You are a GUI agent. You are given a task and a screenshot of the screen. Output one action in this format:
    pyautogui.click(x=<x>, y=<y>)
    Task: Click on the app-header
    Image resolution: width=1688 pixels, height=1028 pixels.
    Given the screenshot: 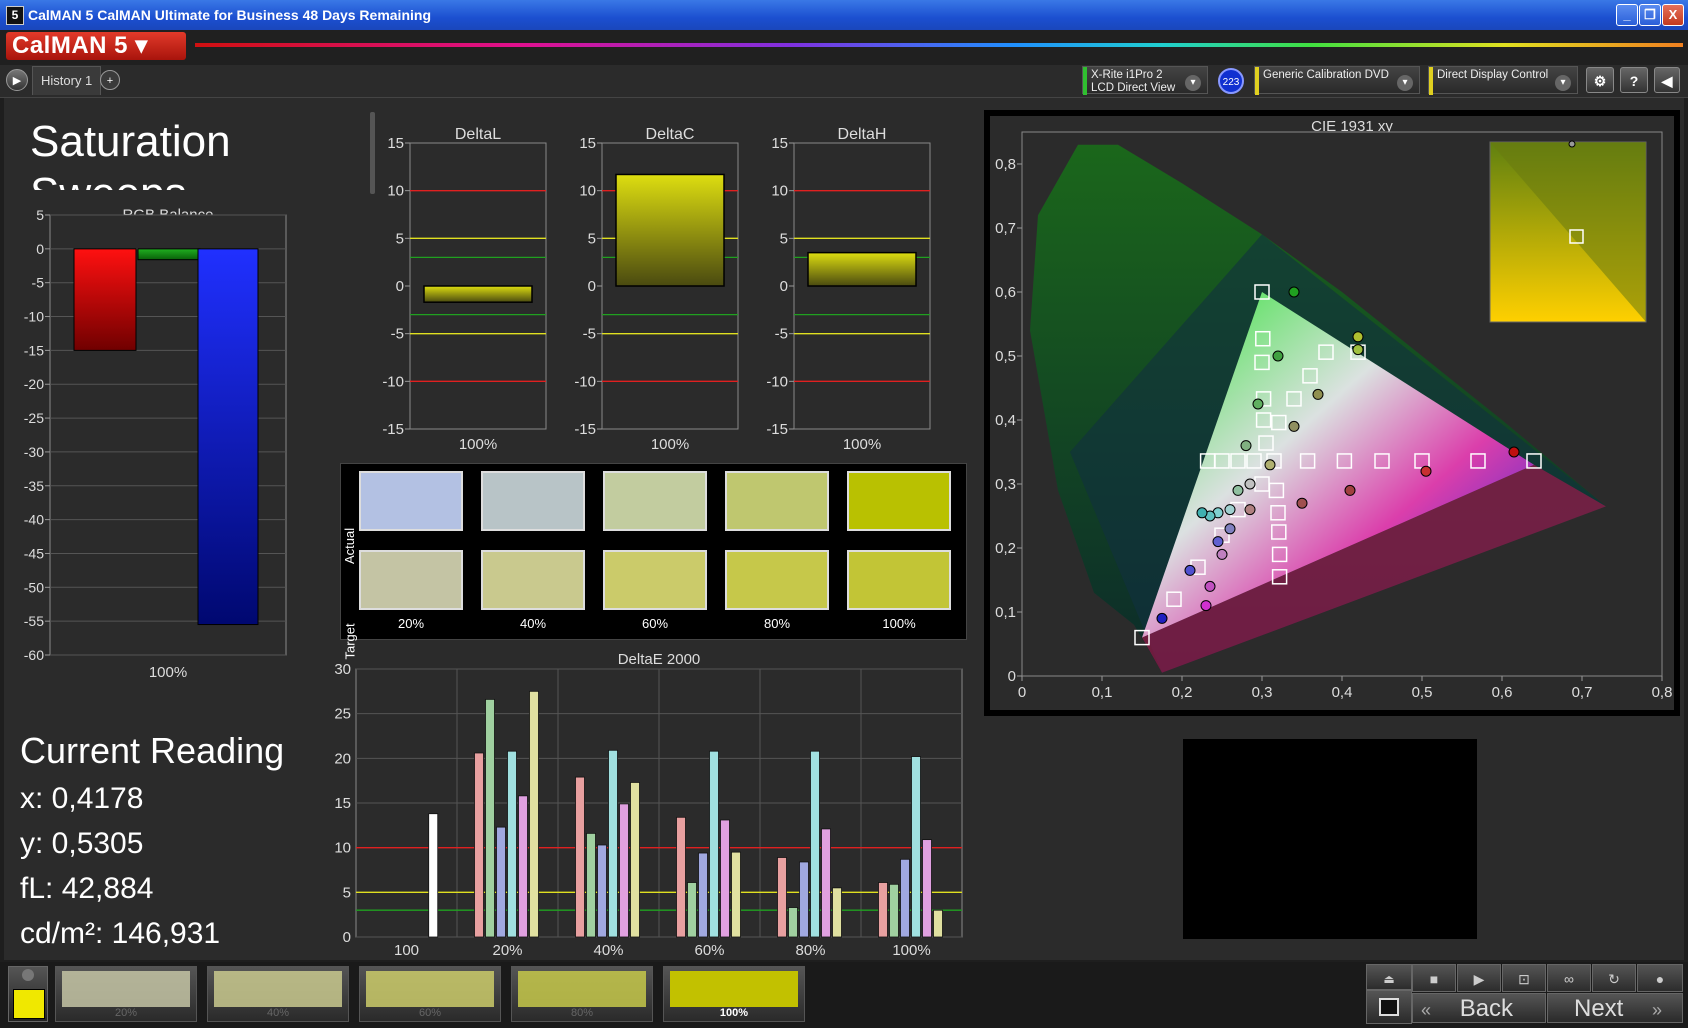 What is the action you would take?
    pyautogui.click(x=844, y=47)
    